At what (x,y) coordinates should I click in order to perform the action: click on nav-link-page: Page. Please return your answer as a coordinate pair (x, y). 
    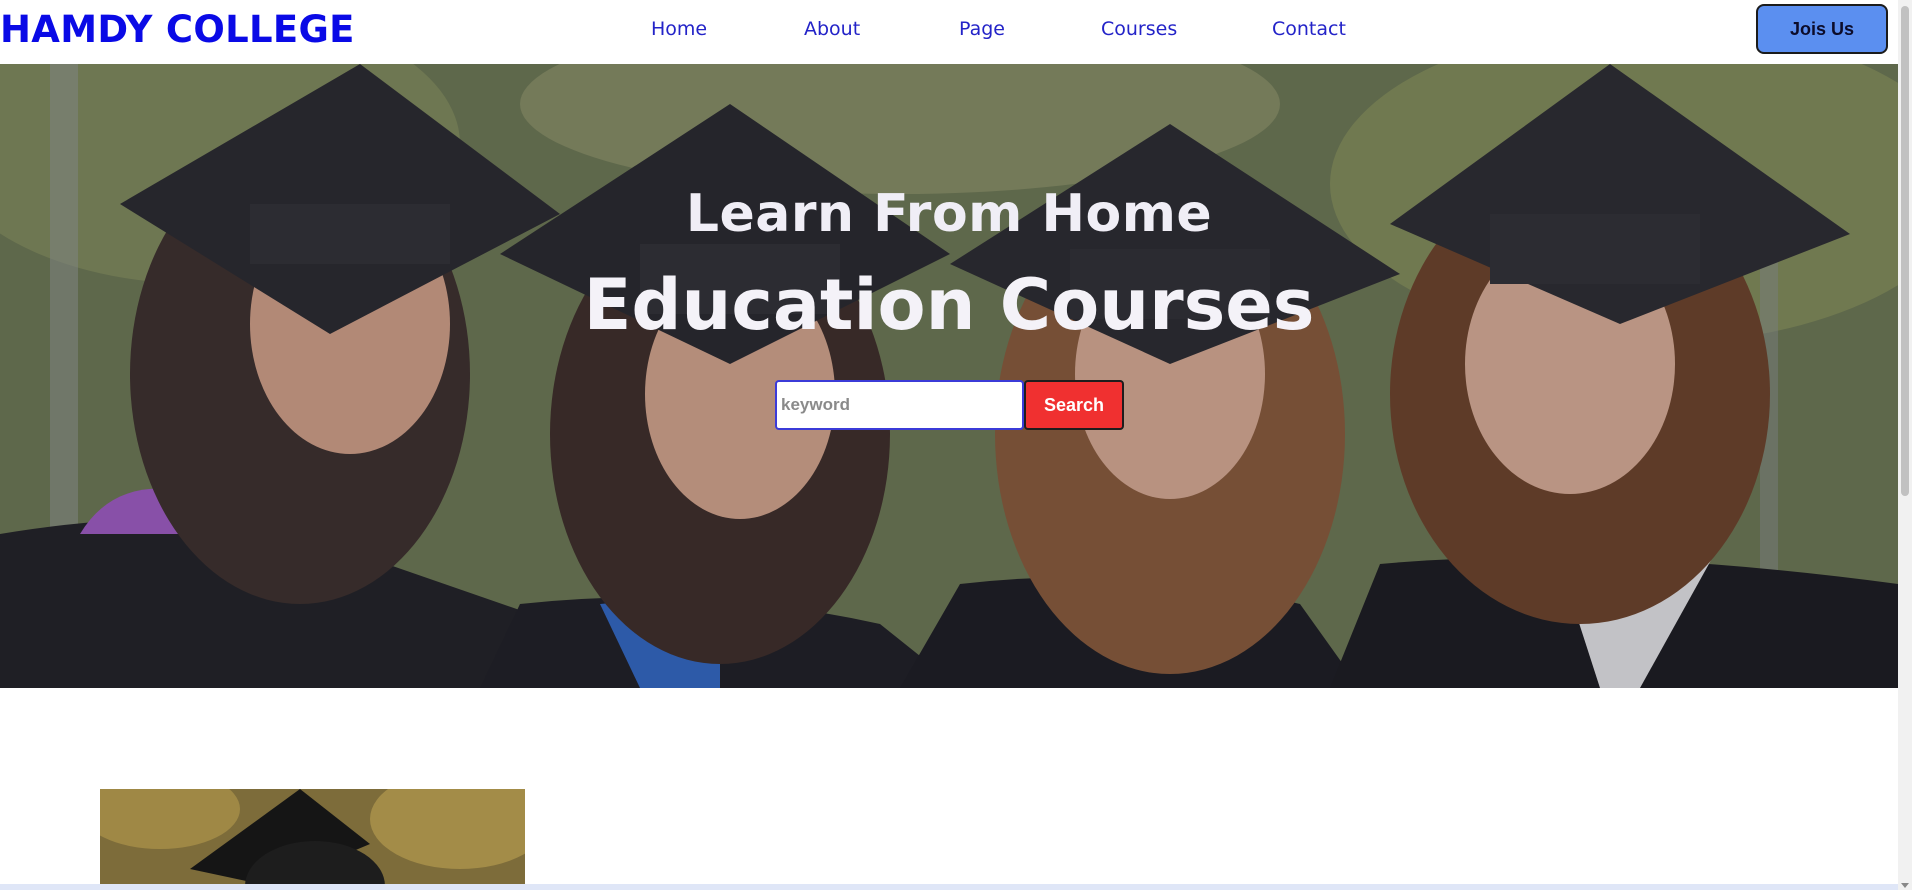
    Looking at the image, I should click on (982, 29).